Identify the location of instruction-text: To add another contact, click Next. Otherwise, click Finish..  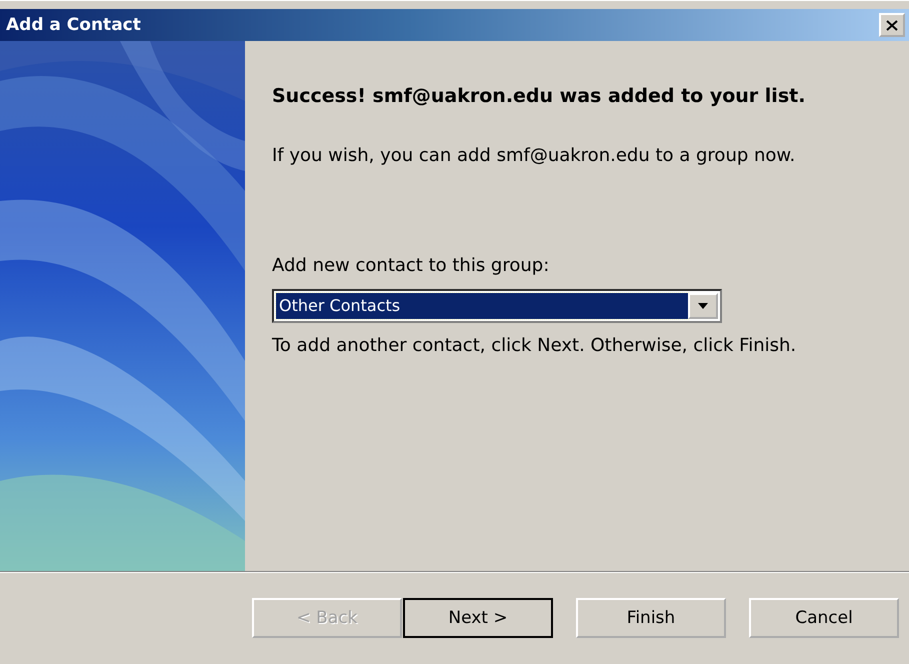
(535, 346).